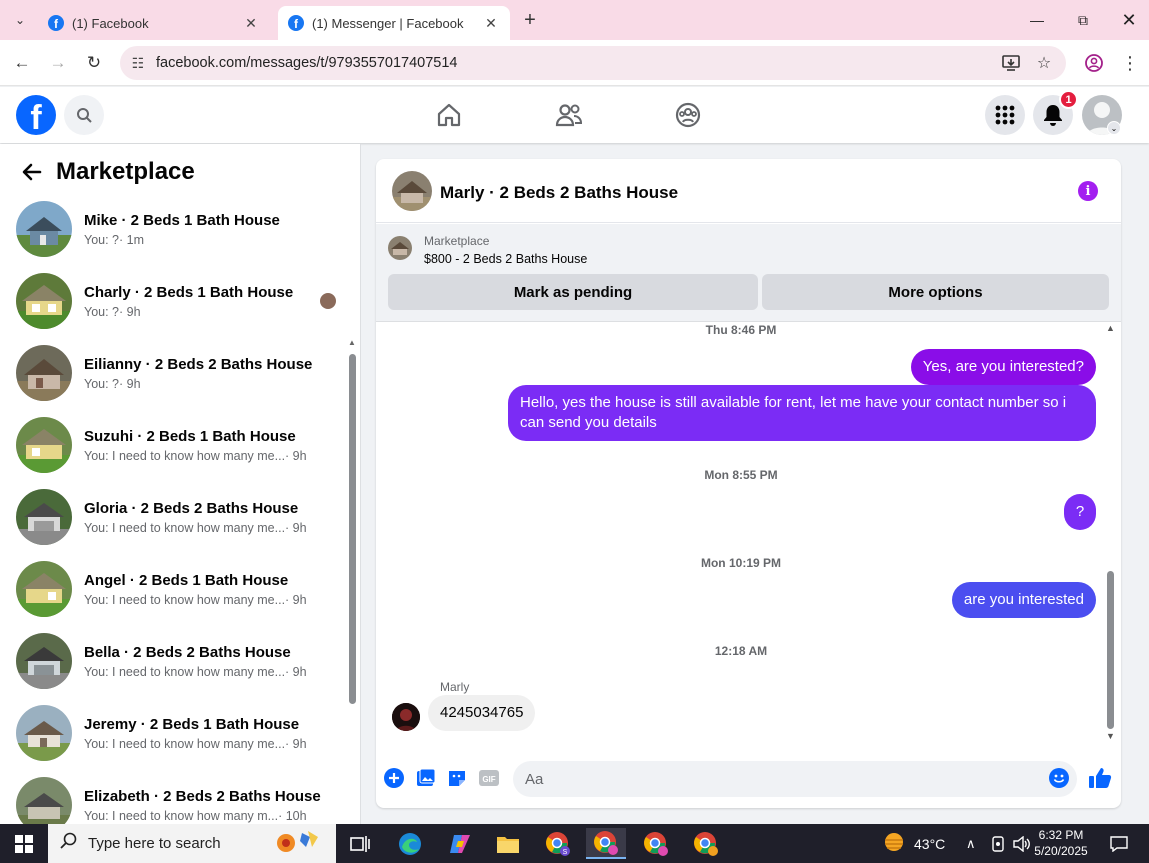 The height and width of the screenshot is (863, 1149). What do you see at coordinates (688, 115) in the screenshot?
I see `groups-icon` at bounding box center [688, 115].